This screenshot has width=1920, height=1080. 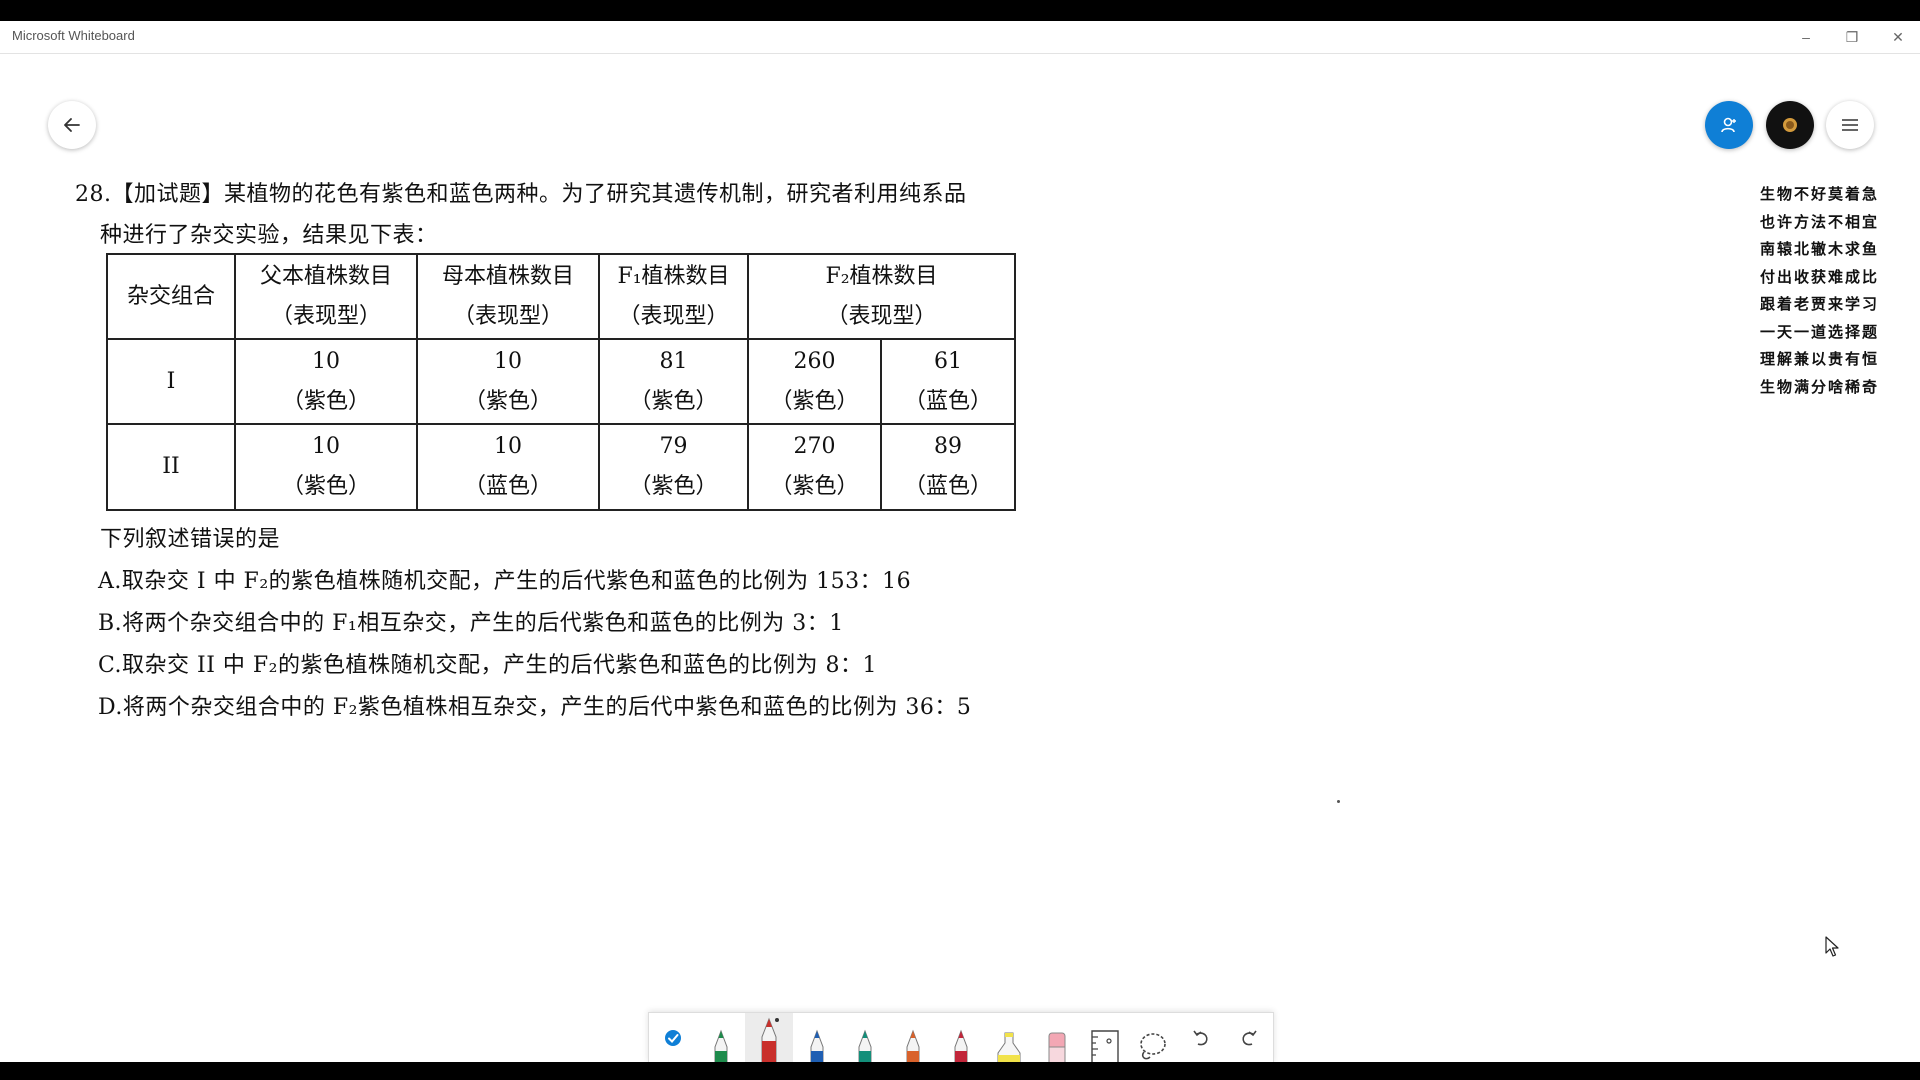 I want to click on ruler-icon, so click(x=1105, y=1046).